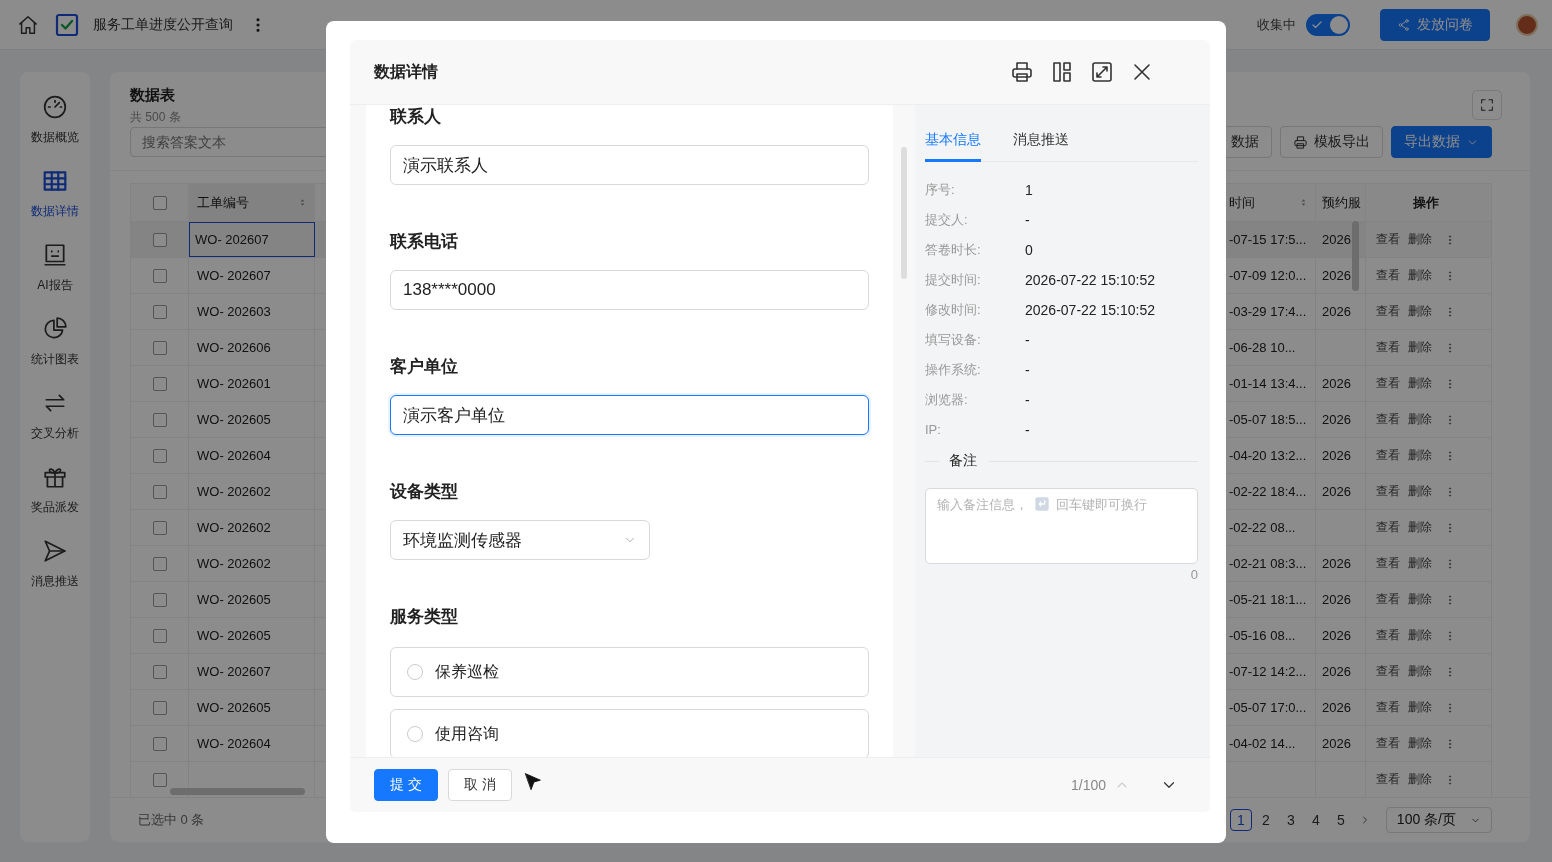 This screenshot has height=862, width=1552. What do you see at coordinates (629, 672) in the screenshot?
I see `radio-option: 保养巡检` at bounding box center [629, 672].